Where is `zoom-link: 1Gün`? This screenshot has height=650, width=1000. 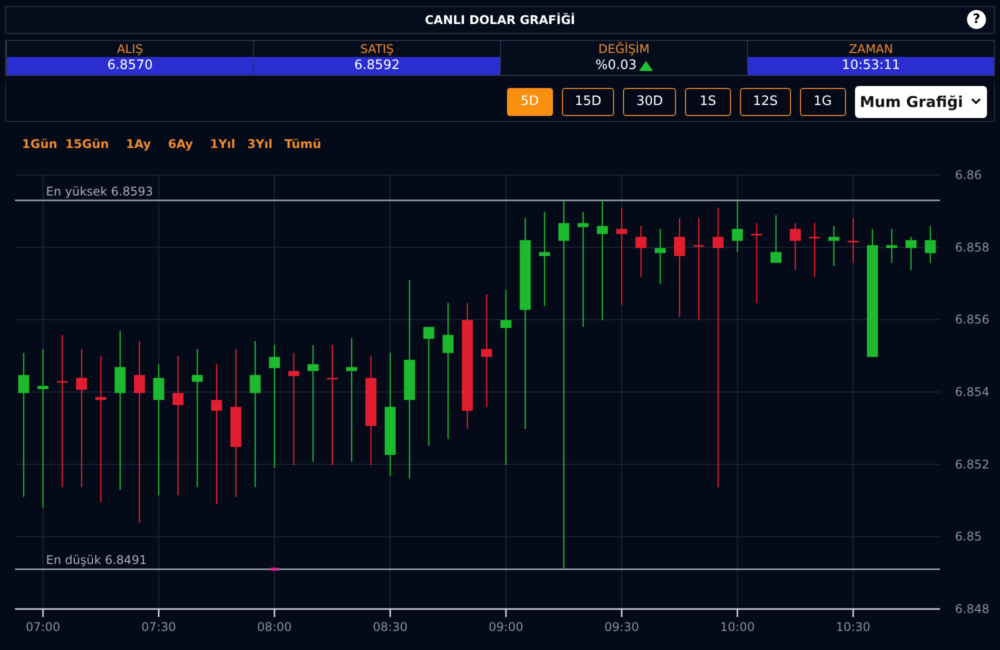
zoom-link: 1Gün is located at coordinates (40, 144).